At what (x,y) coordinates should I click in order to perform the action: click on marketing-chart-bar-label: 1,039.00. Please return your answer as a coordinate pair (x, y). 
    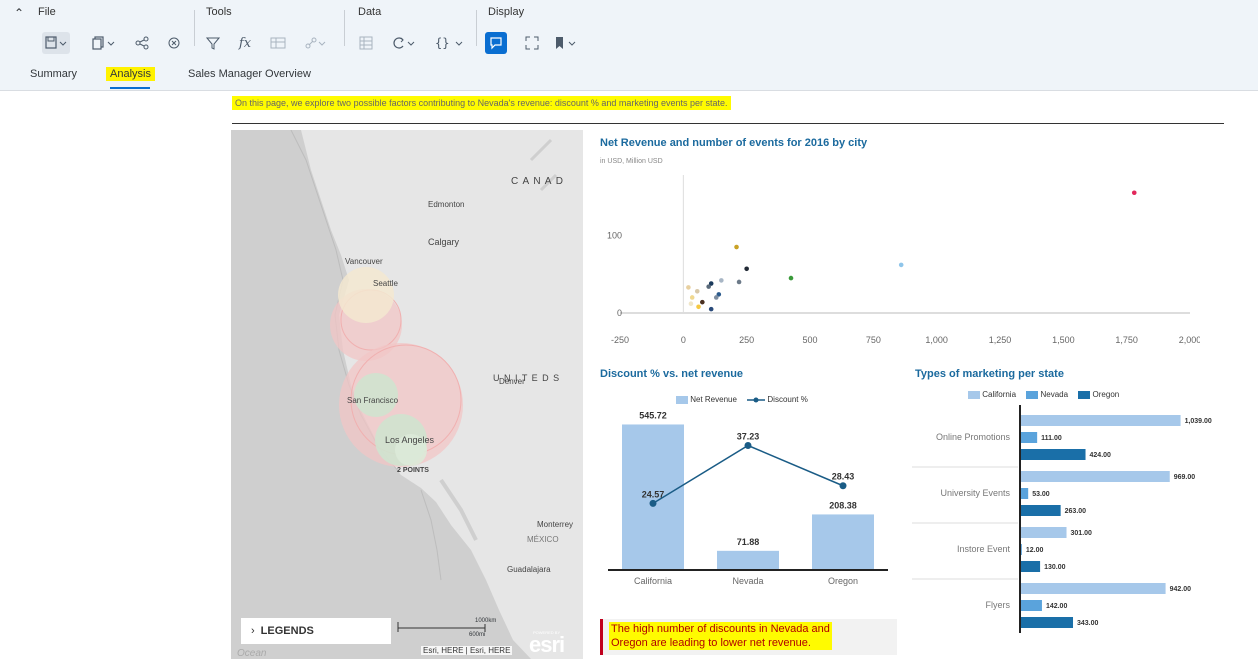
    Looking at the image, I should click on (1198, 421).